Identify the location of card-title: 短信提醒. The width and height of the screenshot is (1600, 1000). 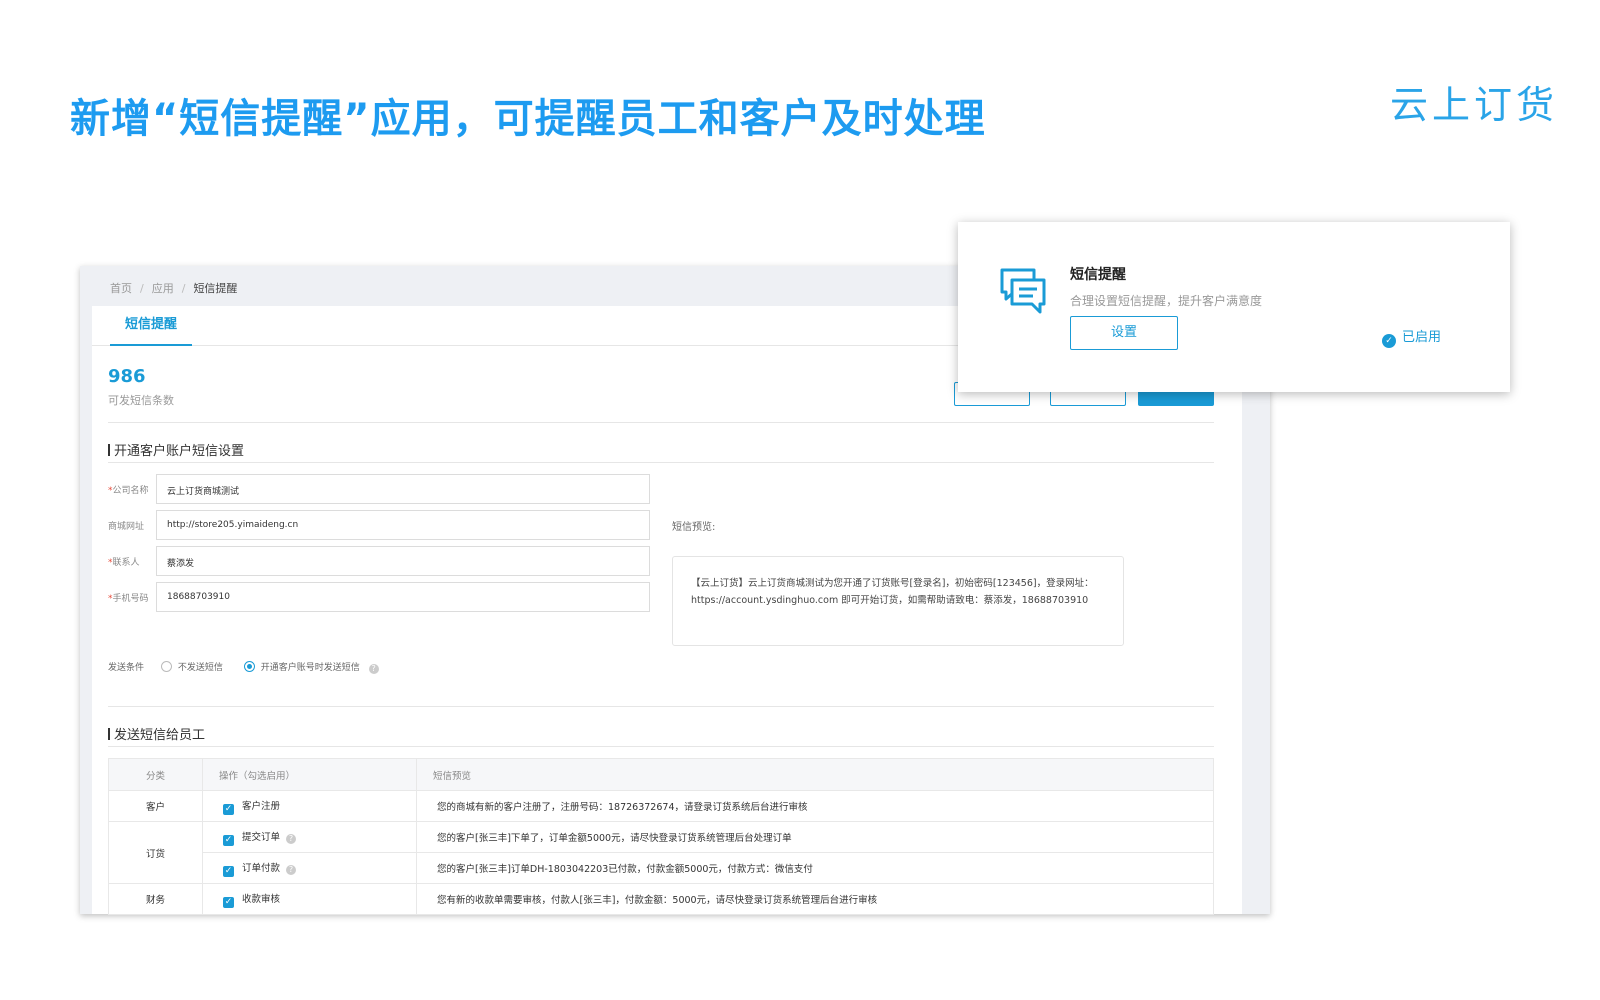
(1098, 275).